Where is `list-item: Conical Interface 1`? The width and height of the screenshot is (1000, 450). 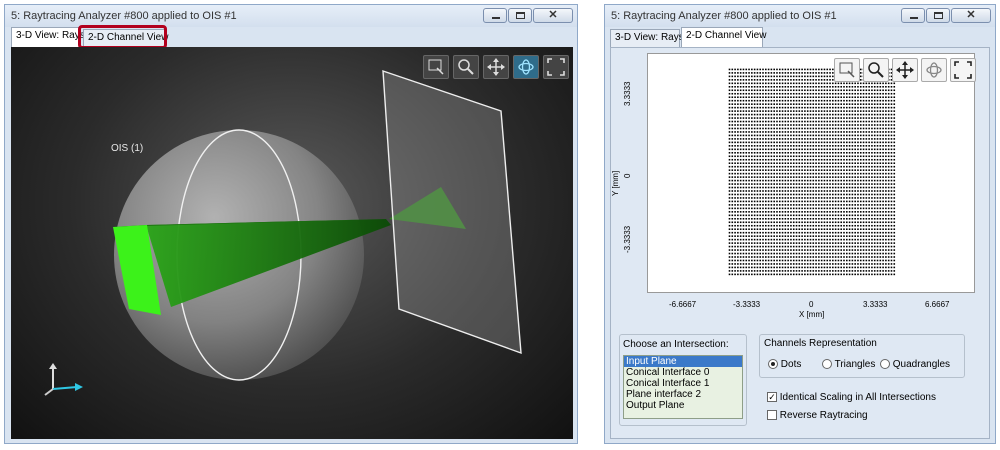
list-item: Conical Interface 1 is located at coordinates (683, 383).